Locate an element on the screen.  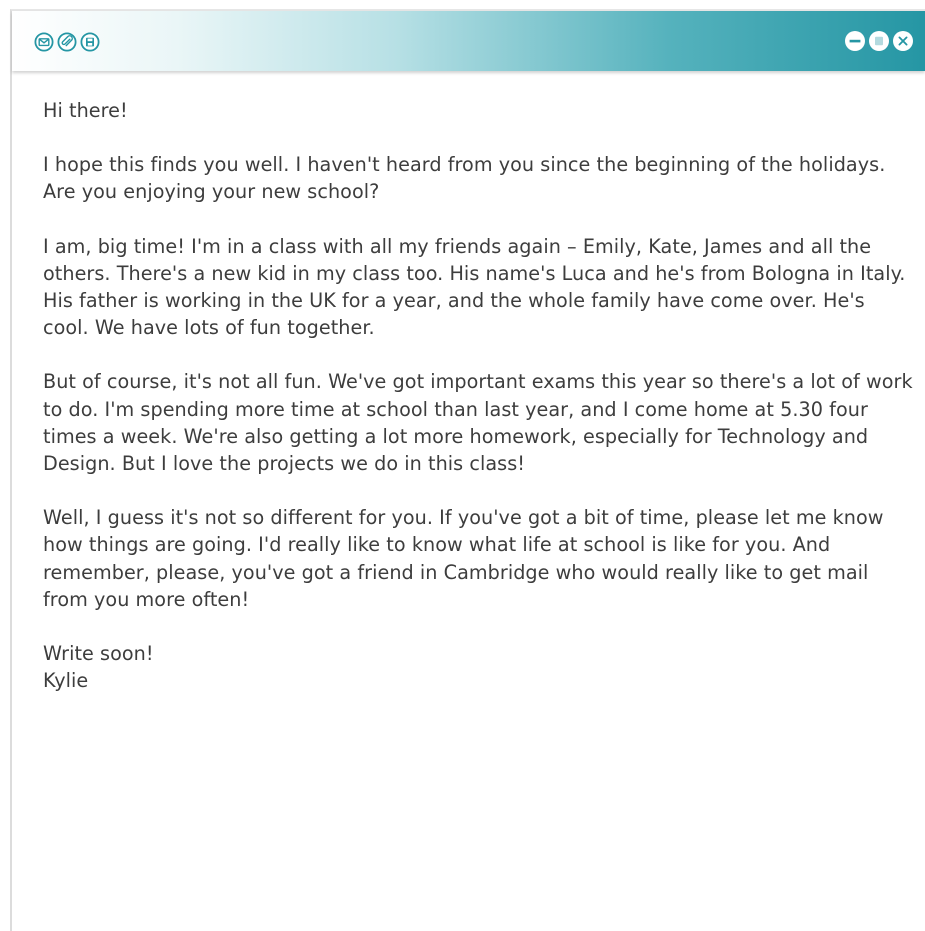
window-titlebar is located at coordinates (468, 41).